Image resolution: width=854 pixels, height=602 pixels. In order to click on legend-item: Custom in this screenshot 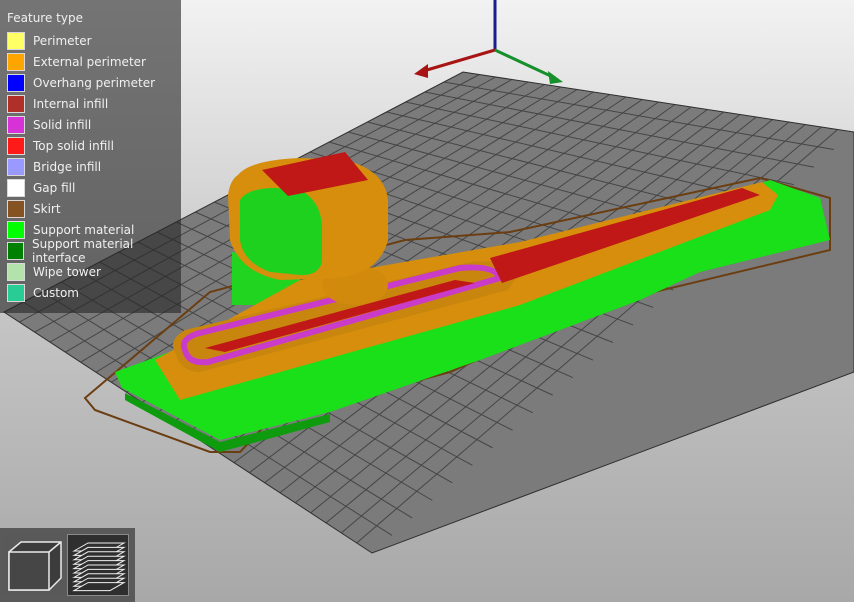, I will do `click(43, 293)`.